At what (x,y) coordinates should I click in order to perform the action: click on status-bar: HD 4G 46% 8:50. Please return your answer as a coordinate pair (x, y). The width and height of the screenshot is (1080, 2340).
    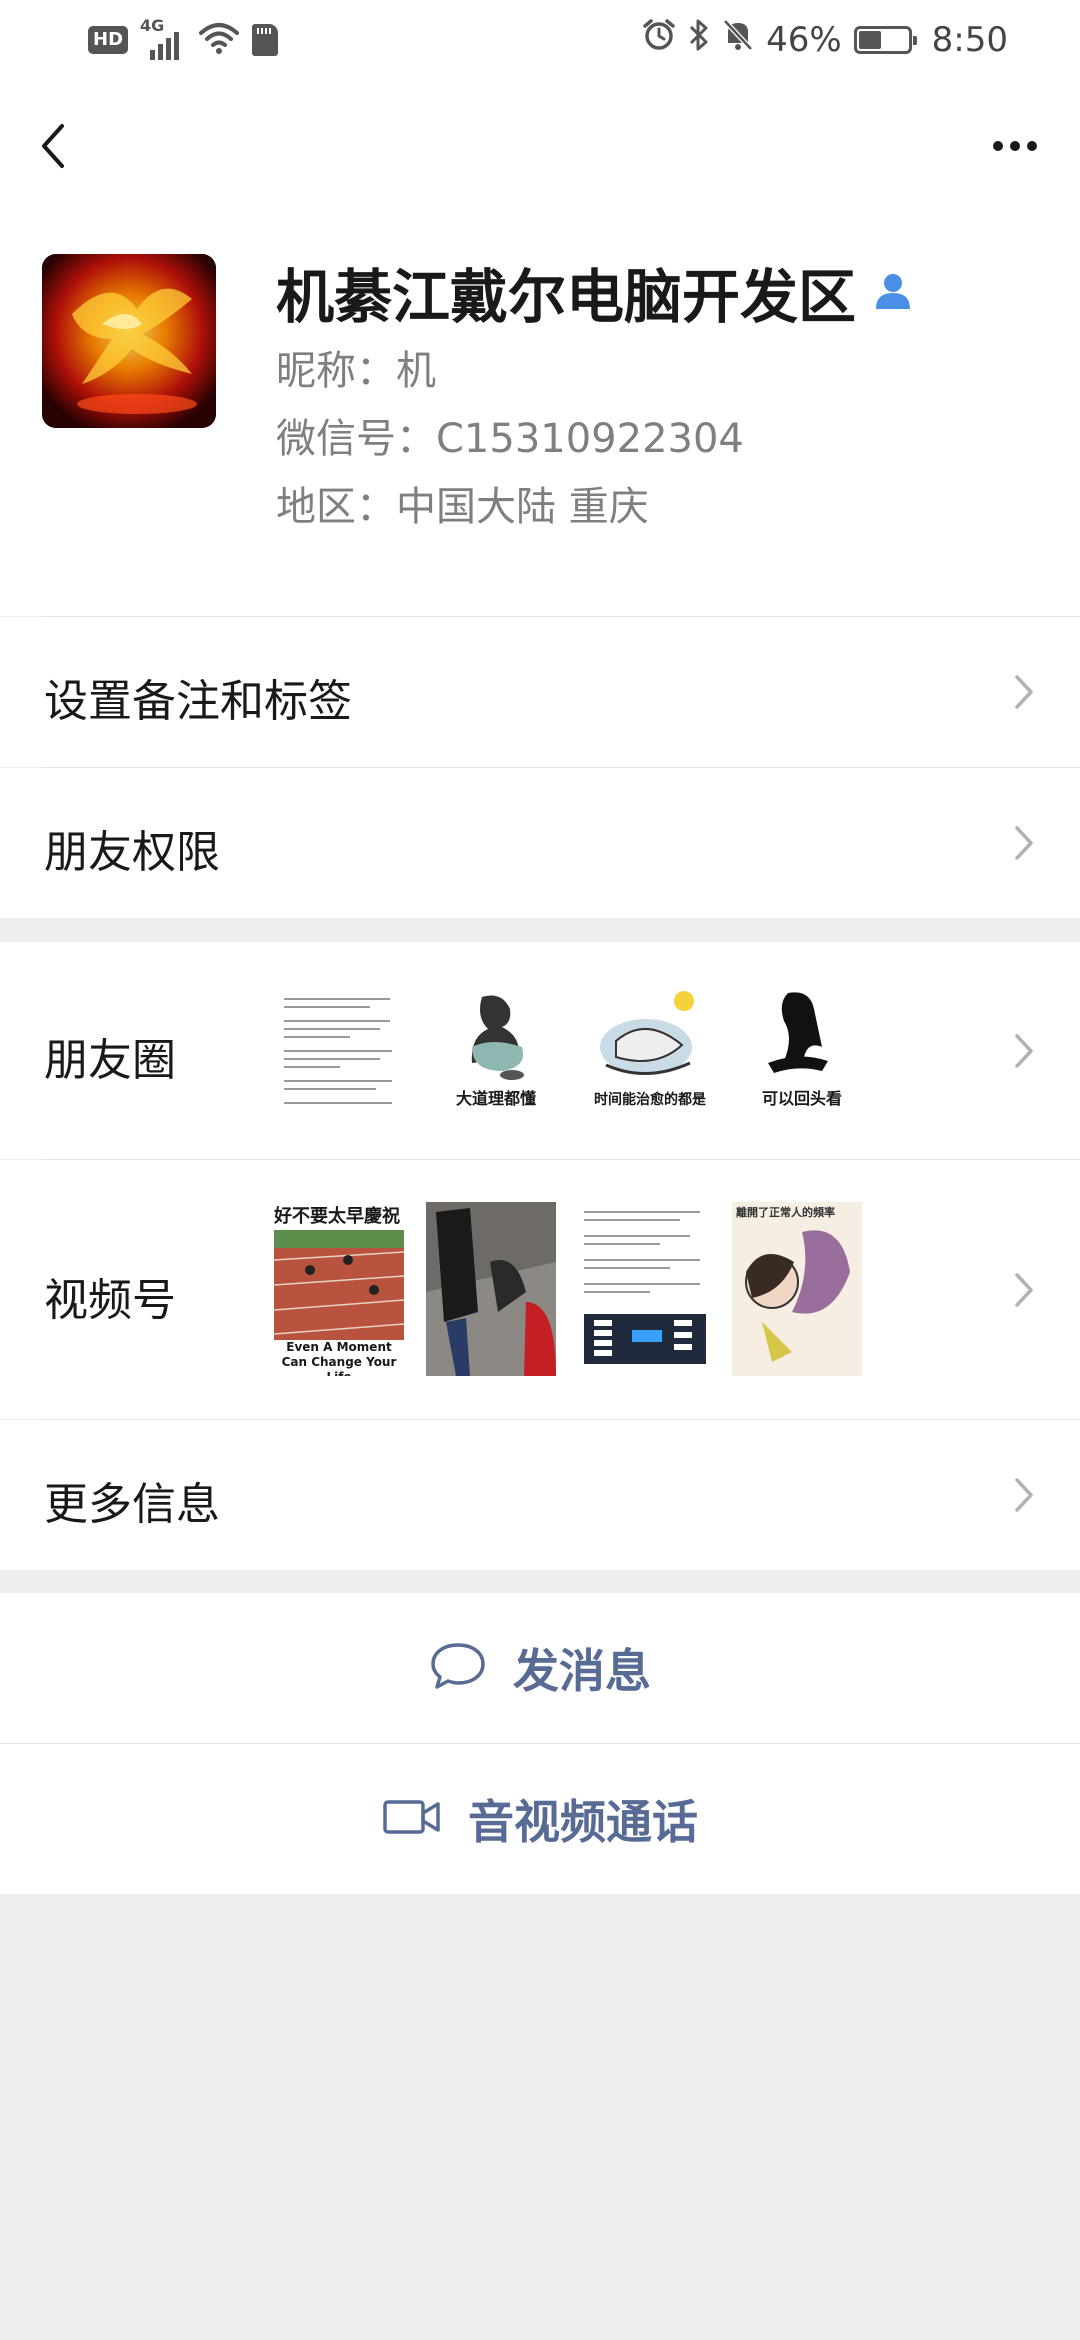
    Looking at the image, I should click on (540, 41).